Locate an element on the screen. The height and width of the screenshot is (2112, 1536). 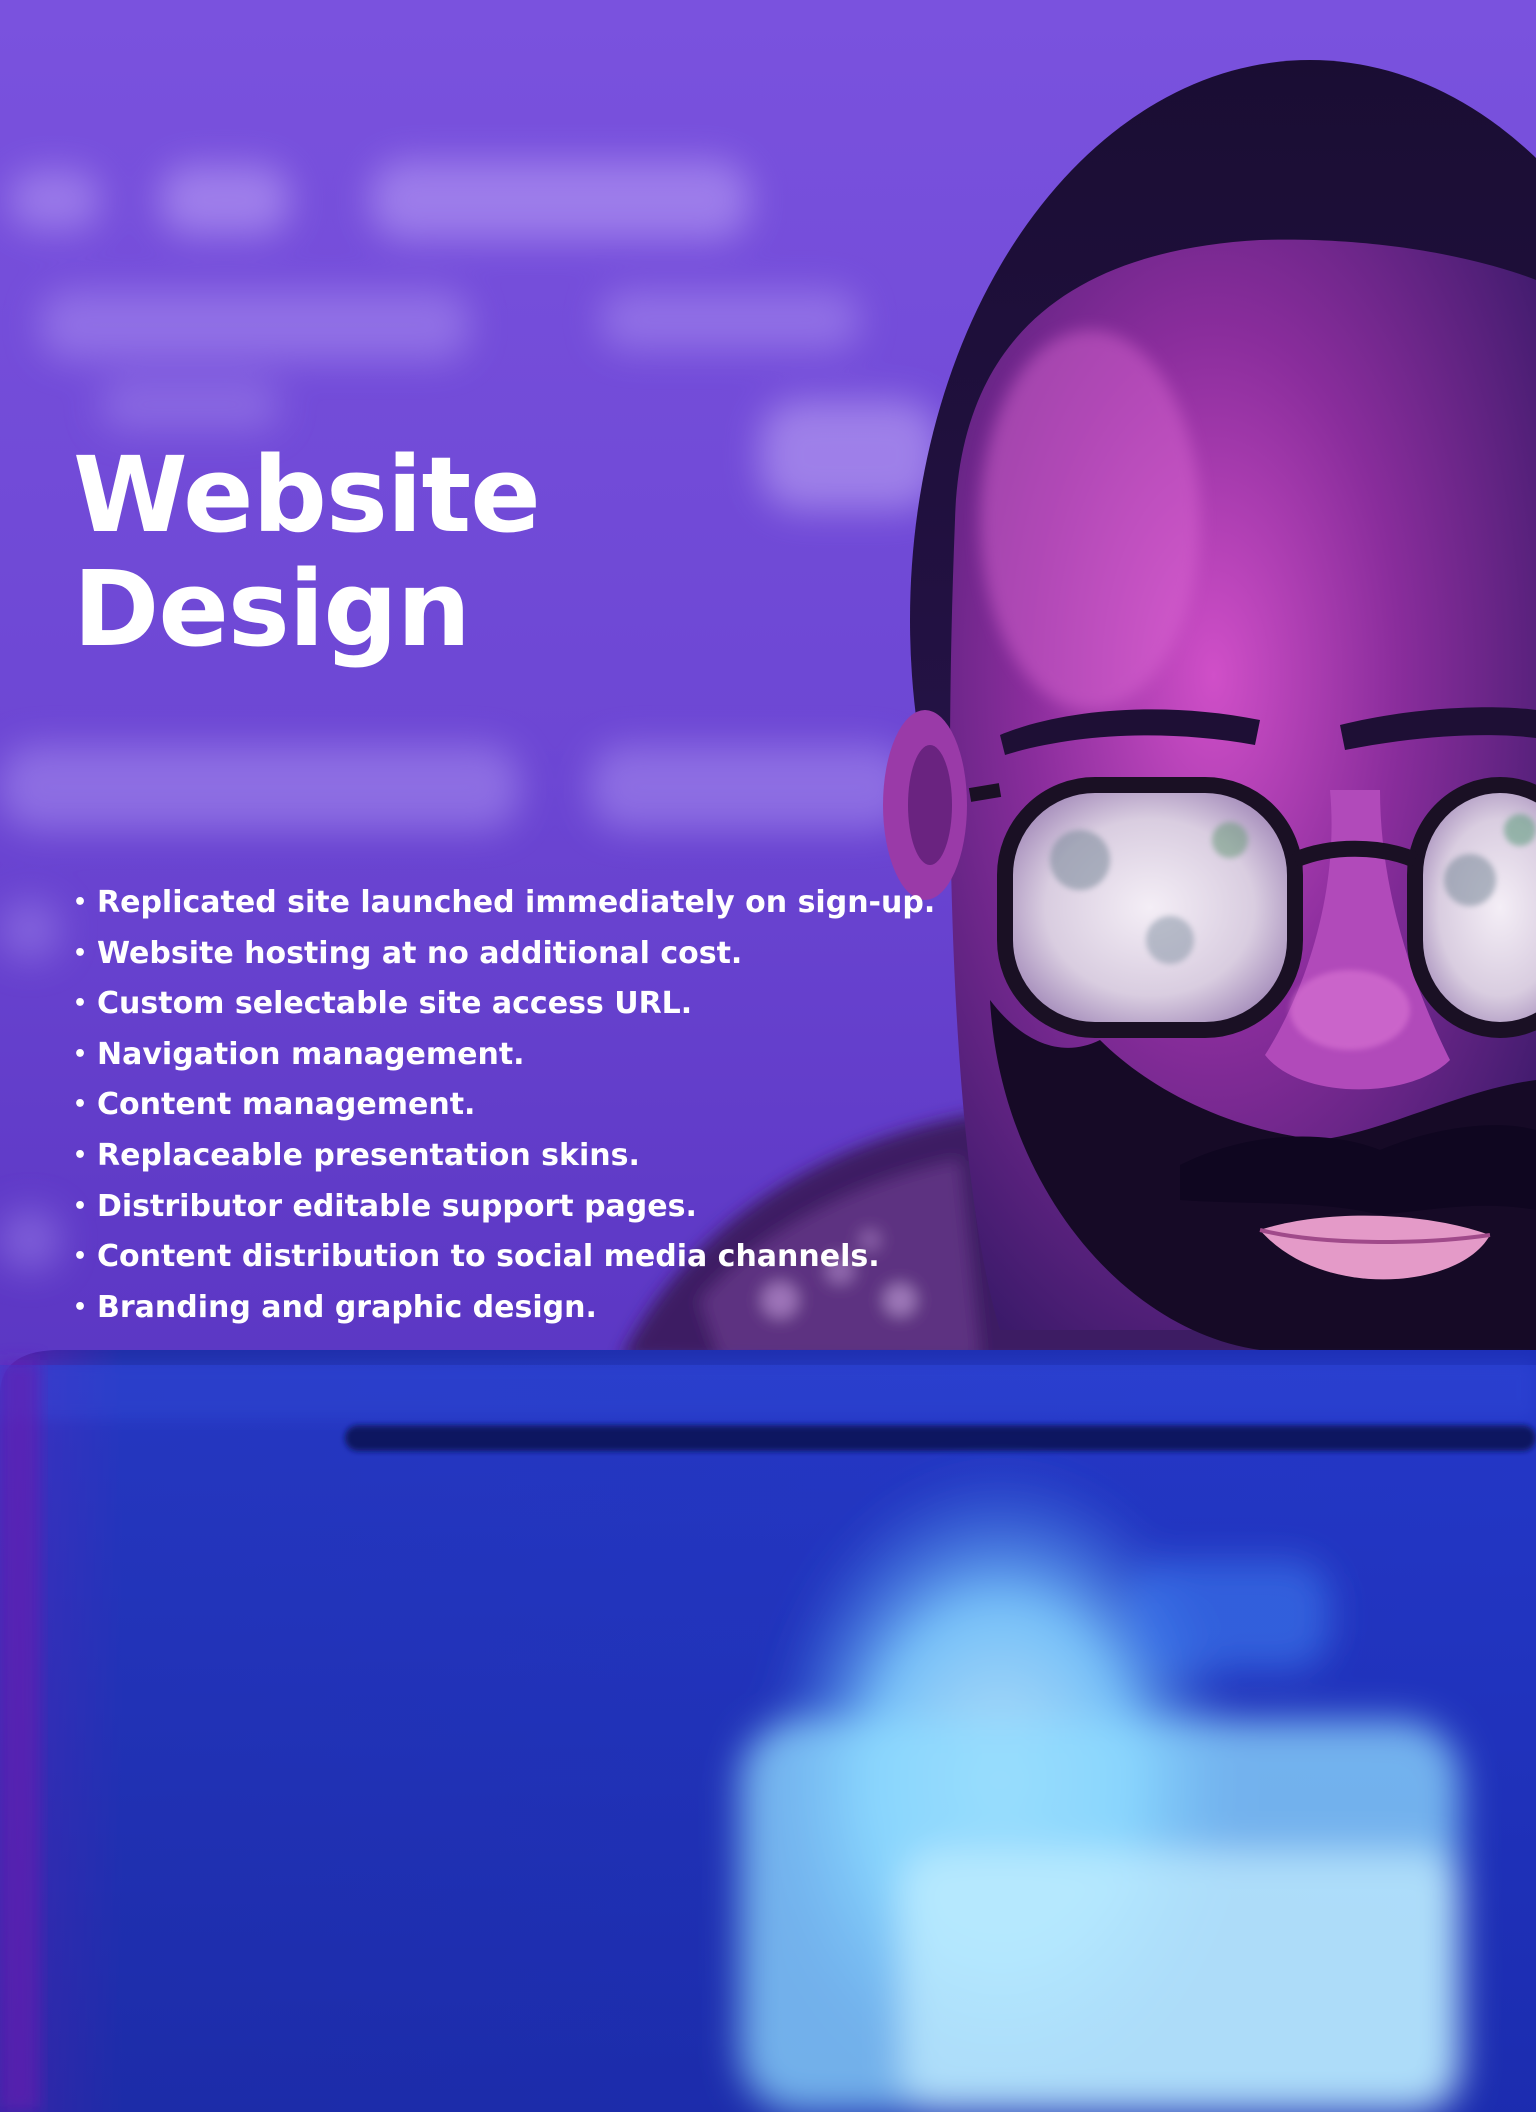
feature-item: • Distributor editable support pages. is located at coordinates (504, 1207).